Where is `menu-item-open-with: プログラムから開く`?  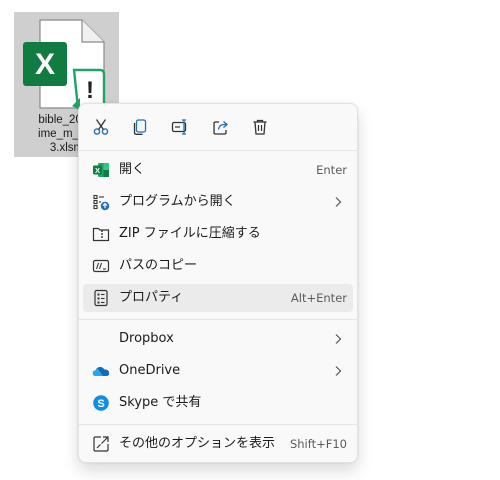 menu-item-open-with: プログラムから開く is located at coordinates (218, 202).